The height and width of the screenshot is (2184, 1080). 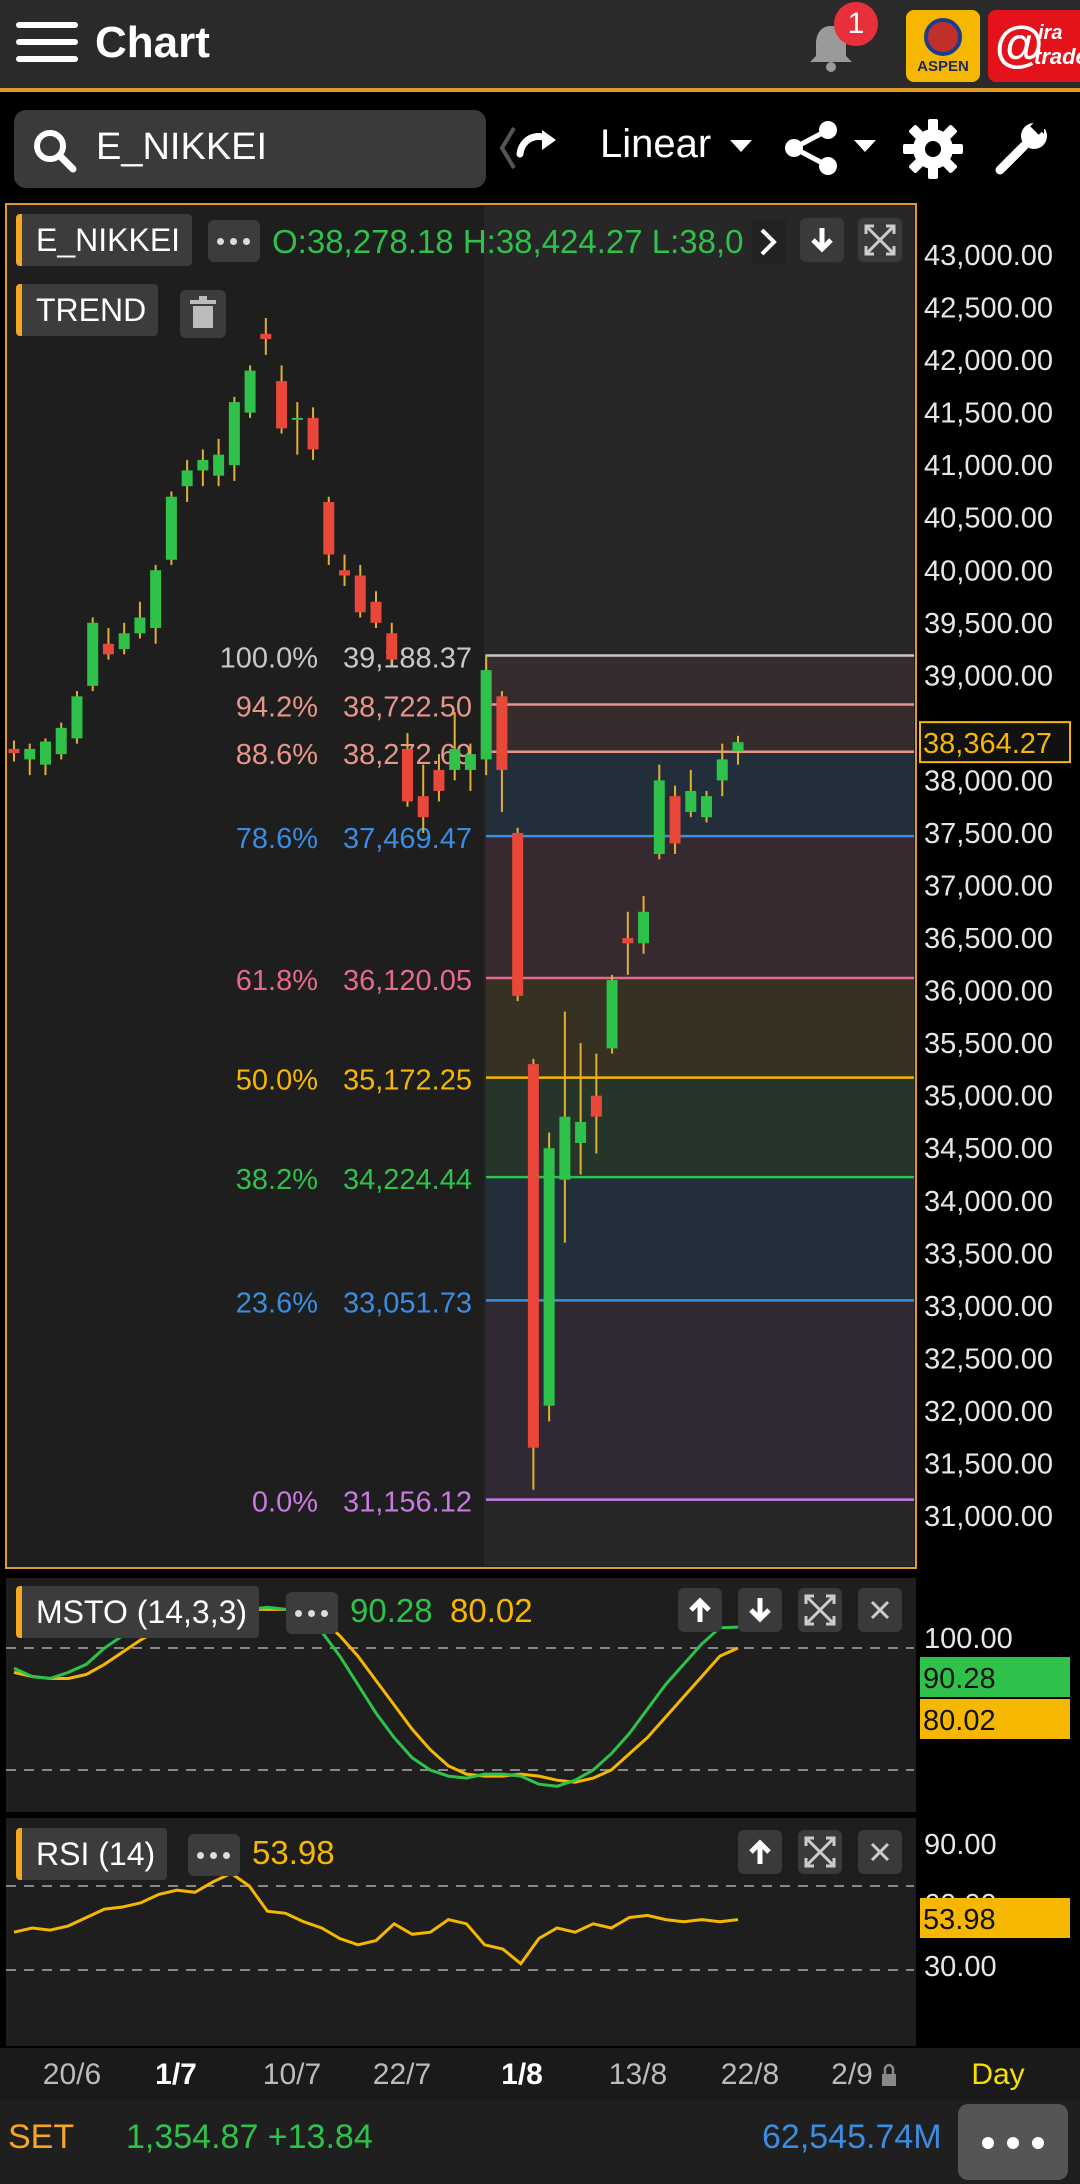 I want to click on rsi-value-tag-label: 53.98, so click(x=959, y=1920).